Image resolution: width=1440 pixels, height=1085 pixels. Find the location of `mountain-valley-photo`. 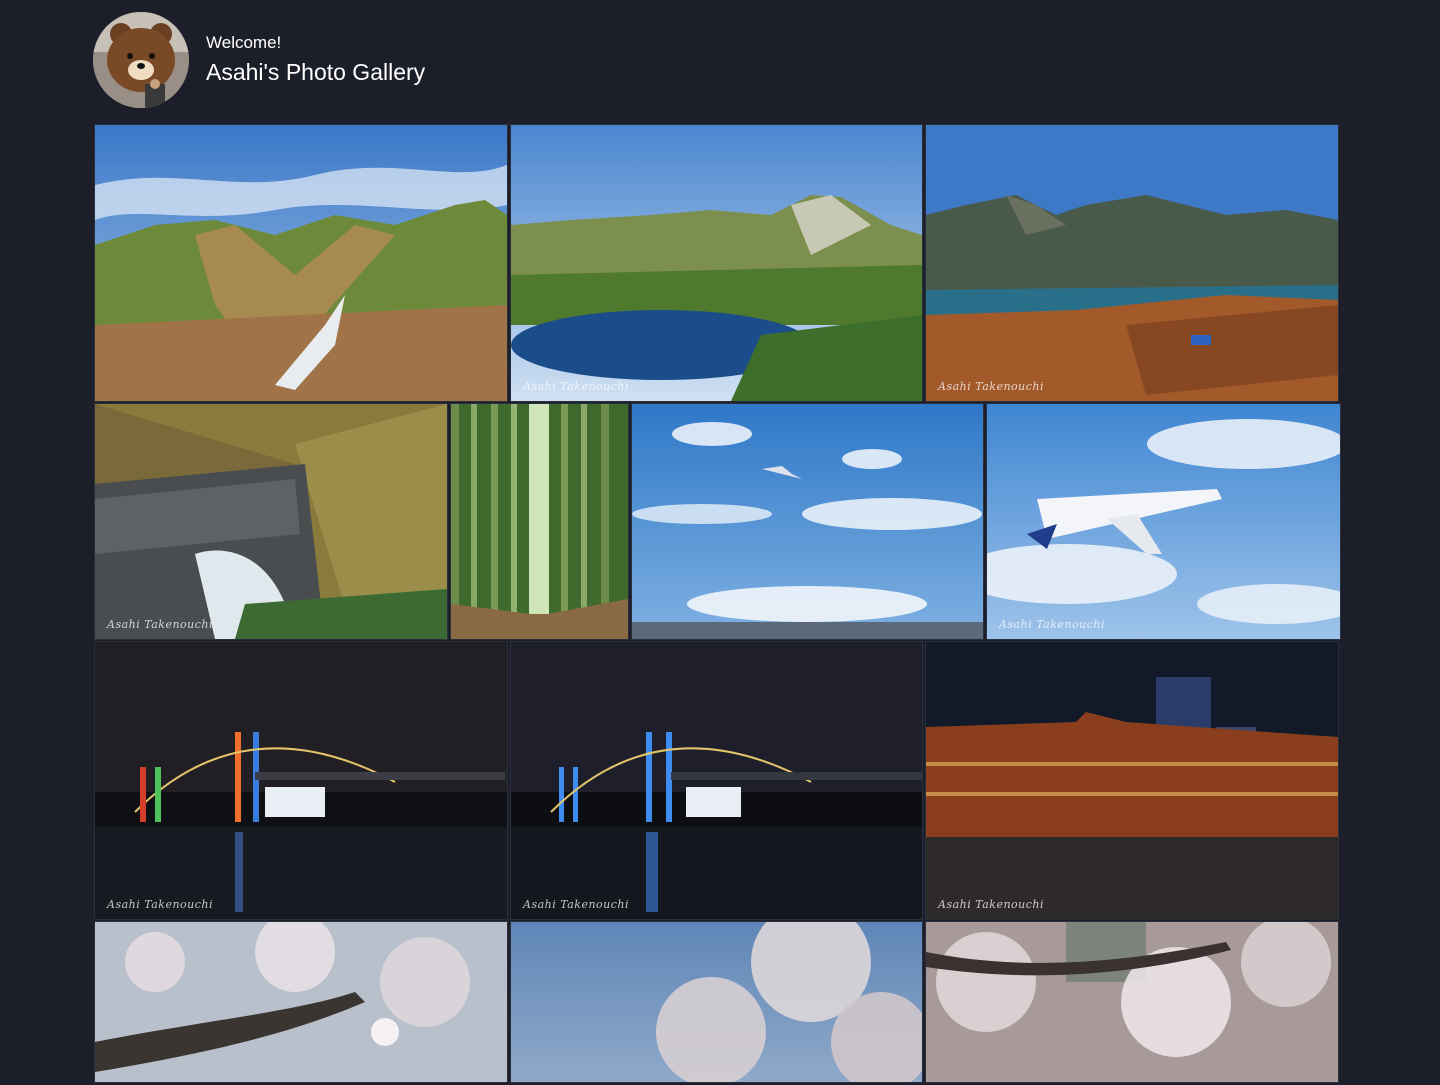

mountain-valley-photo is located at coordinates (301, 263).